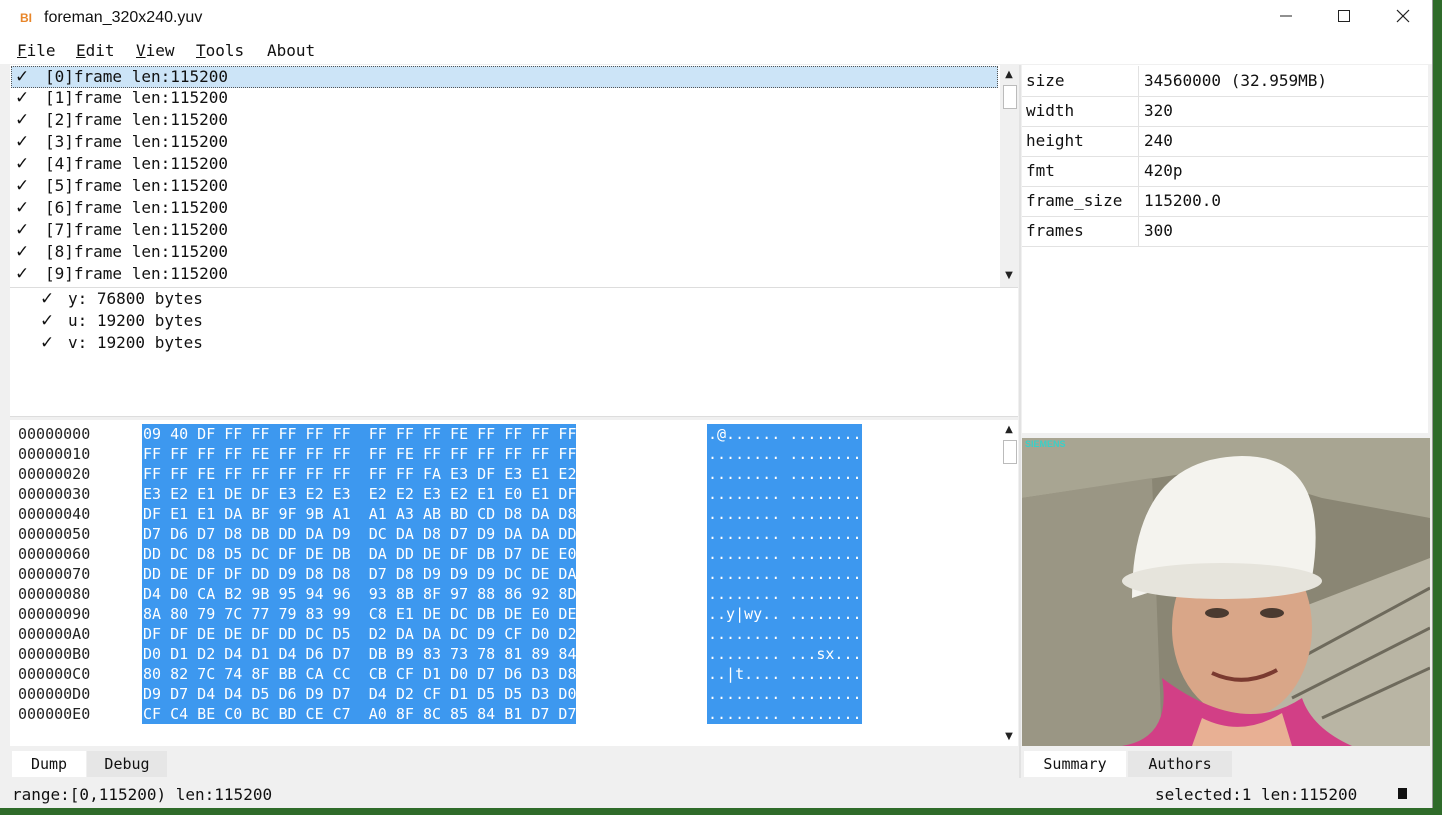 This screenshot has height=815, width=1442. What do you see at coordinates (1286, 19) in the screenshot?
I see `minimize-icon` at bounding box center [1286, 19].